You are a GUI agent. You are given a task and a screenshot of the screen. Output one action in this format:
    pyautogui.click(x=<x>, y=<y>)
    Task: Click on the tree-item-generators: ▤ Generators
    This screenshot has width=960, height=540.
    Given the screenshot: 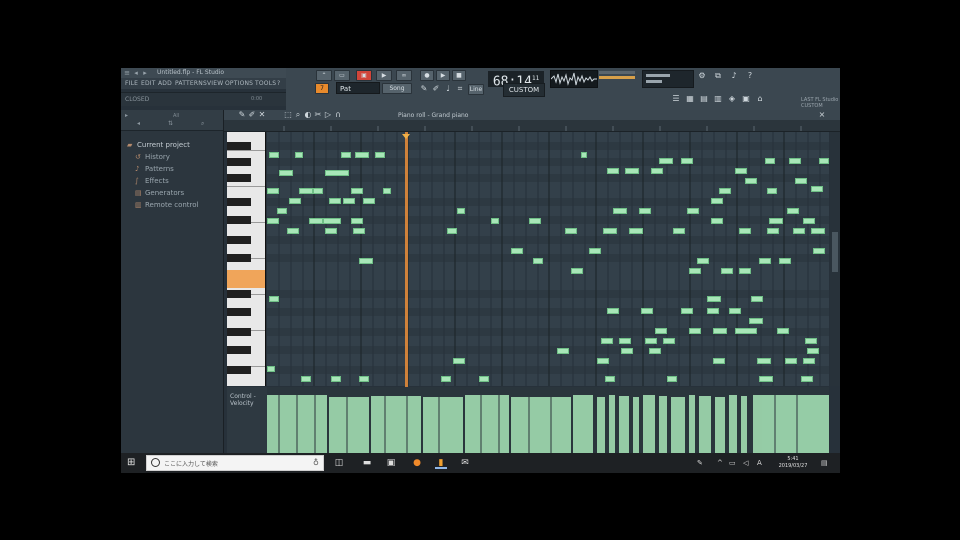 What is the action you would take?
    pyautogui.click(x=159, y=193)
    